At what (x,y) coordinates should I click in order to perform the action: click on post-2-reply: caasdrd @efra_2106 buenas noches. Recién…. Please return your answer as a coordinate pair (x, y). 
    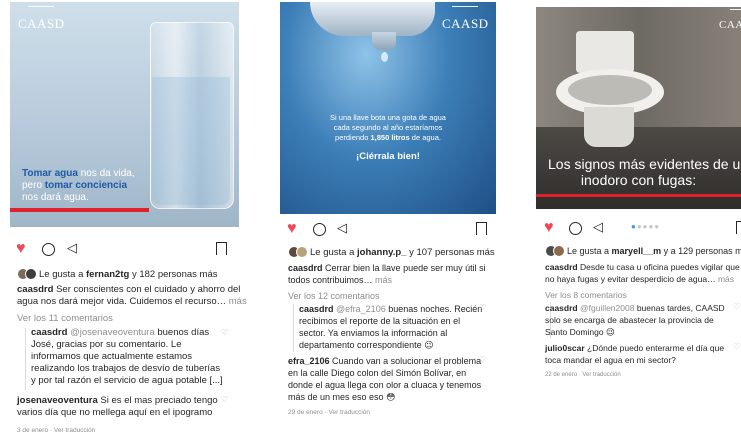
    Looking at the image, I should click on (391, 327).